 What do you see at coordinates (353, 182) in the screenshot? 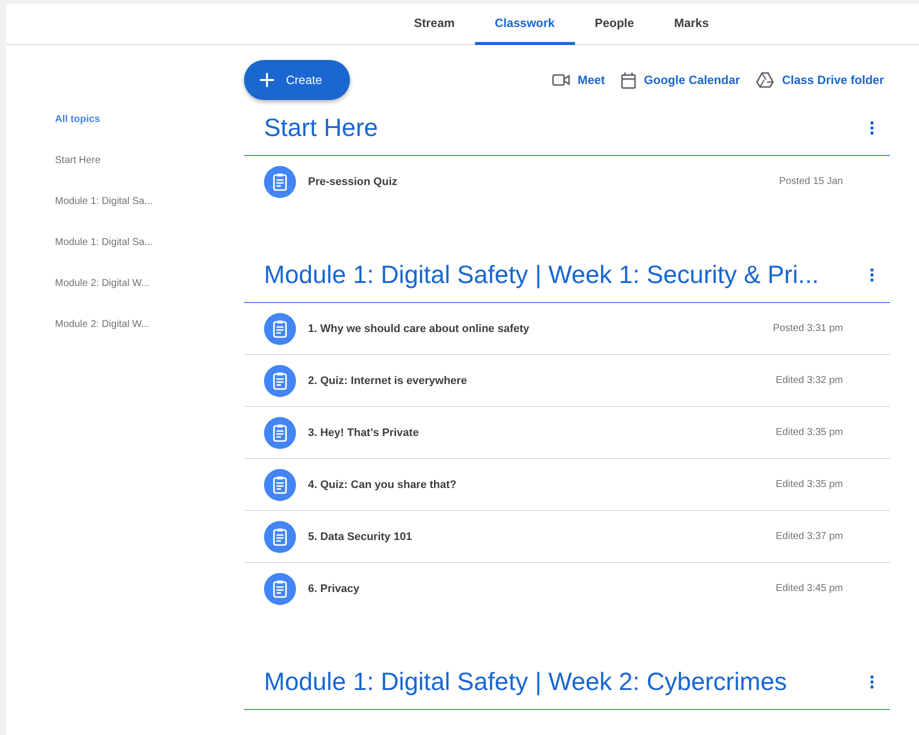
I see `assignment-title: Pre-session Quiz` at bounding box center [353, 182].